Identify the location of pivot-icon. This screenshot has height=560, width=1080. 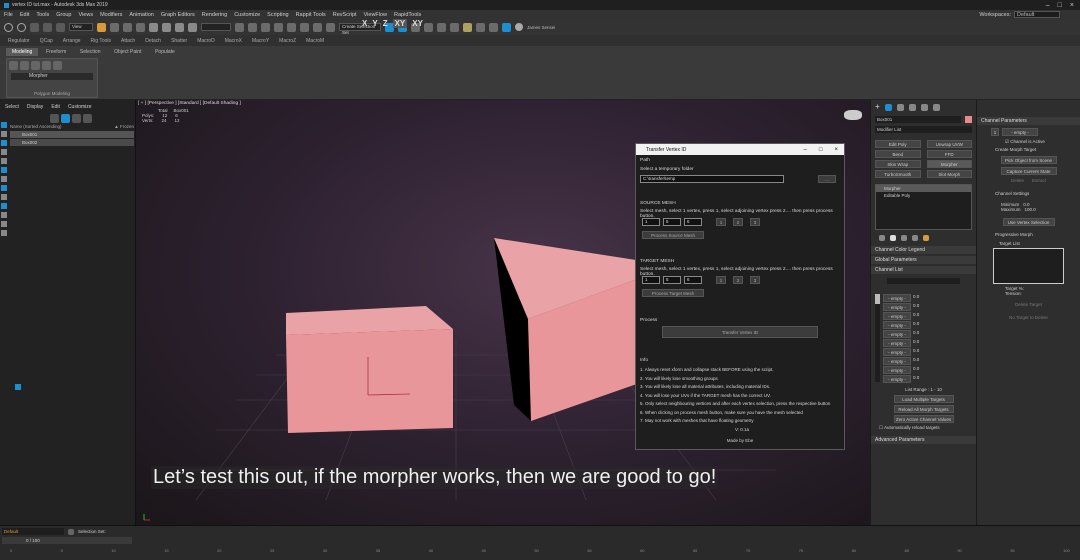
(239, 27).